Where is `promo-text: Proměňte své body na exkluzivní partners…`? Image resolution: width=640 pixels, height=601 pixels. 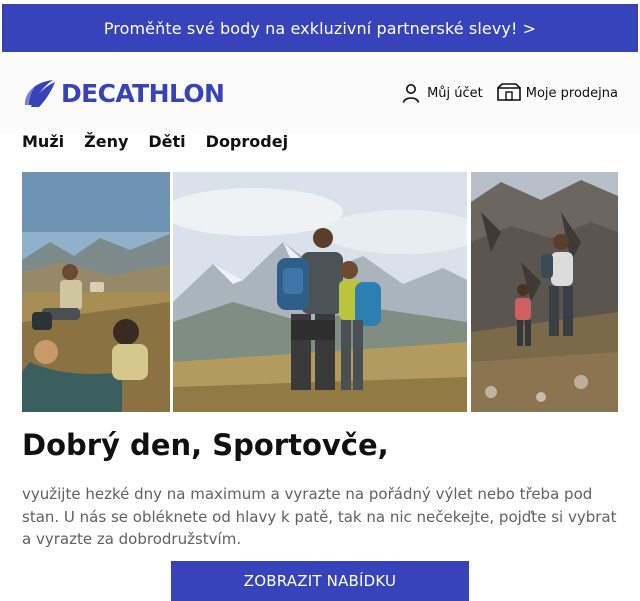
promo-text: Proměňte své body na exkluzivní partners… is located at coordinates (320, 28).